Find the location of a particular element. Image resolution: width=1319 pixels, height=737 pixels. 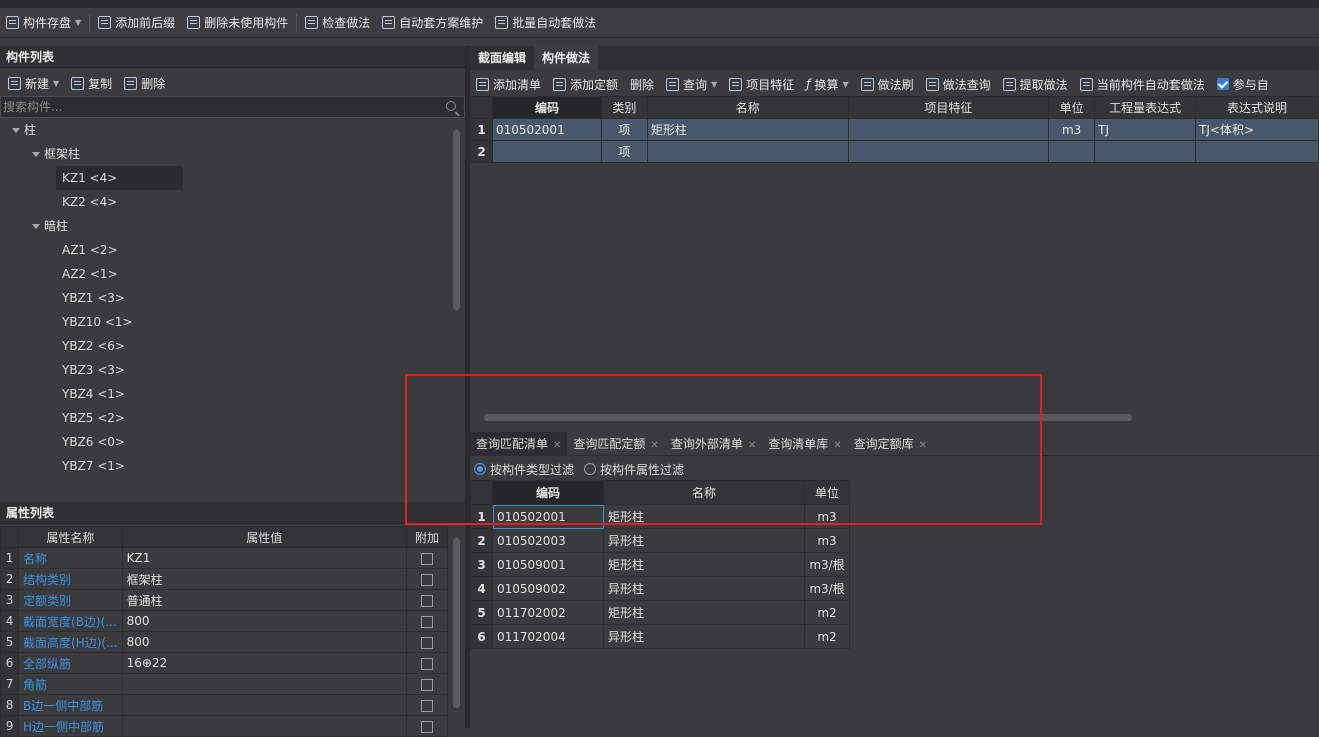

copy-component-button: 复制 is located at coordinates (91, 83).